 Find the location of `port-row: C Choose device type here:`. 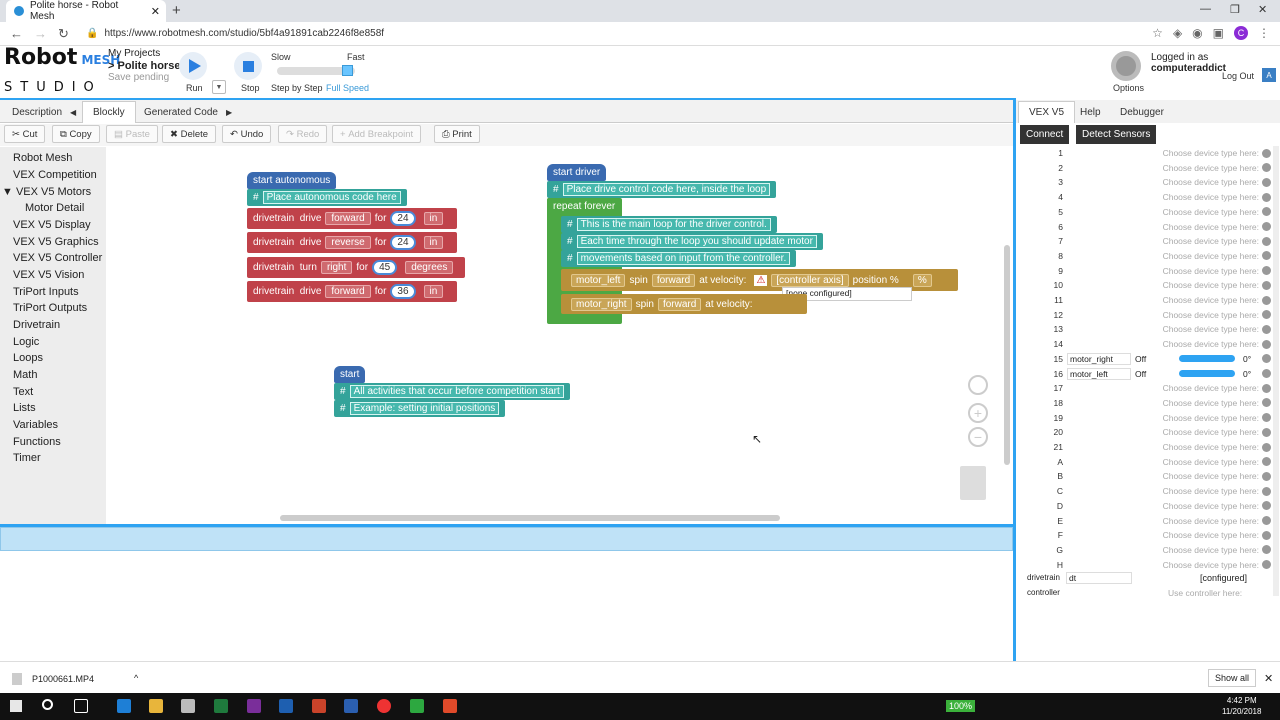

port-row: C Choose device type here: is located at coordinates (1145, 491).